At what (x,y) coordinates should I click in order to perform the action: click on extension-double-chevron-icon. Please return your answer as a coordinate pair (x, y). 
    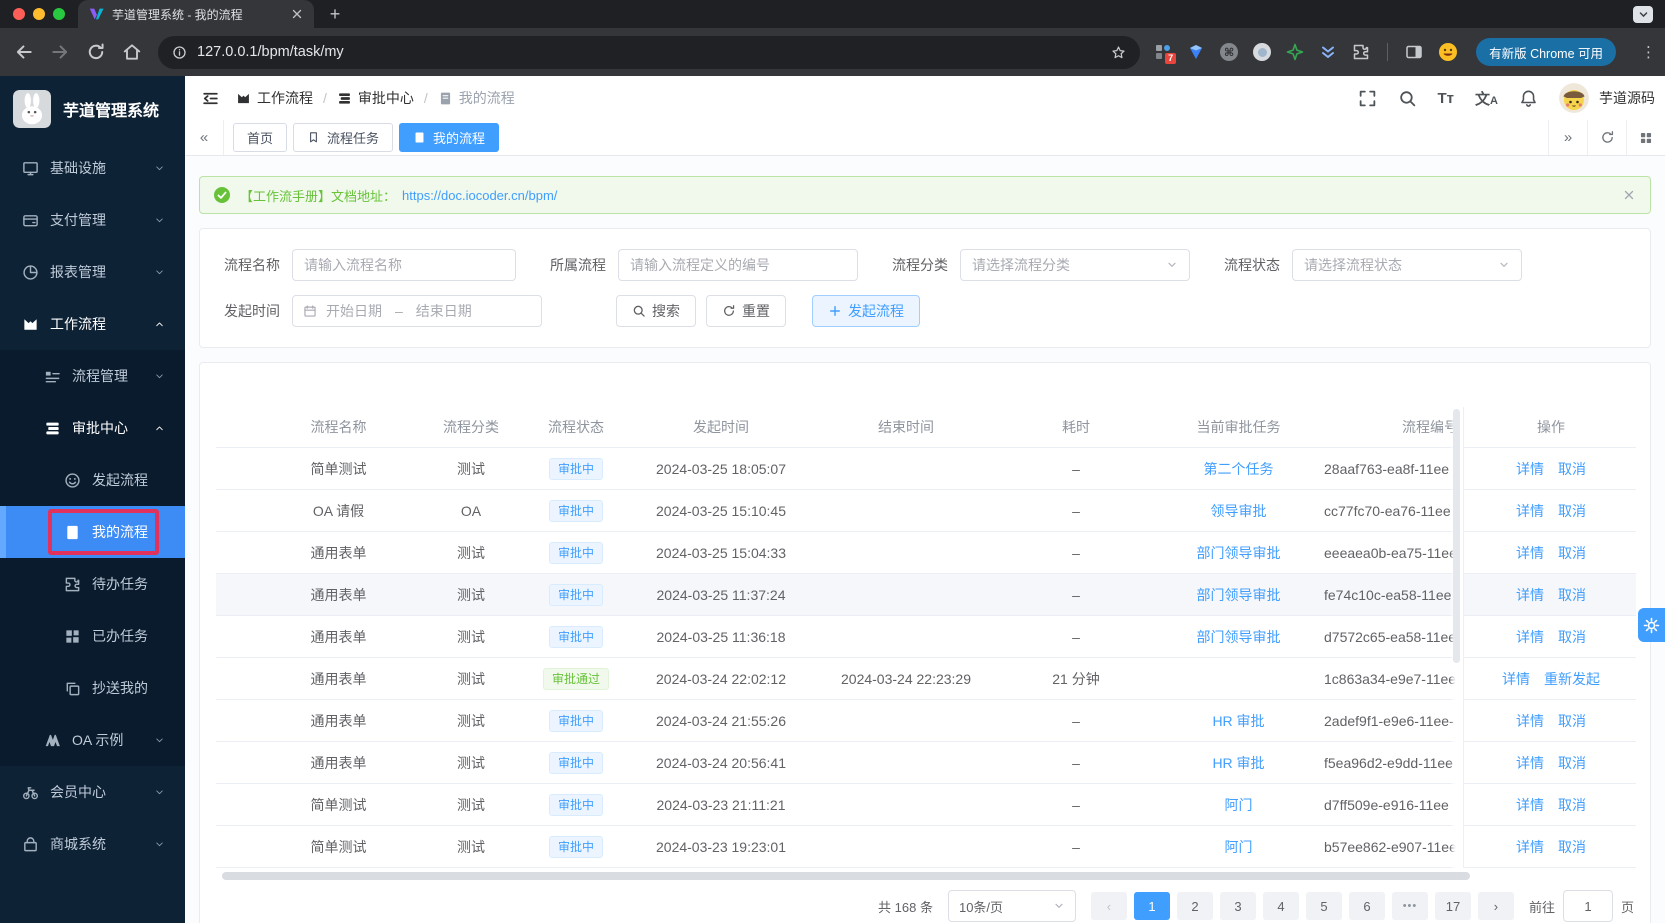
    Looking at the image, I should click on (1328, 52).